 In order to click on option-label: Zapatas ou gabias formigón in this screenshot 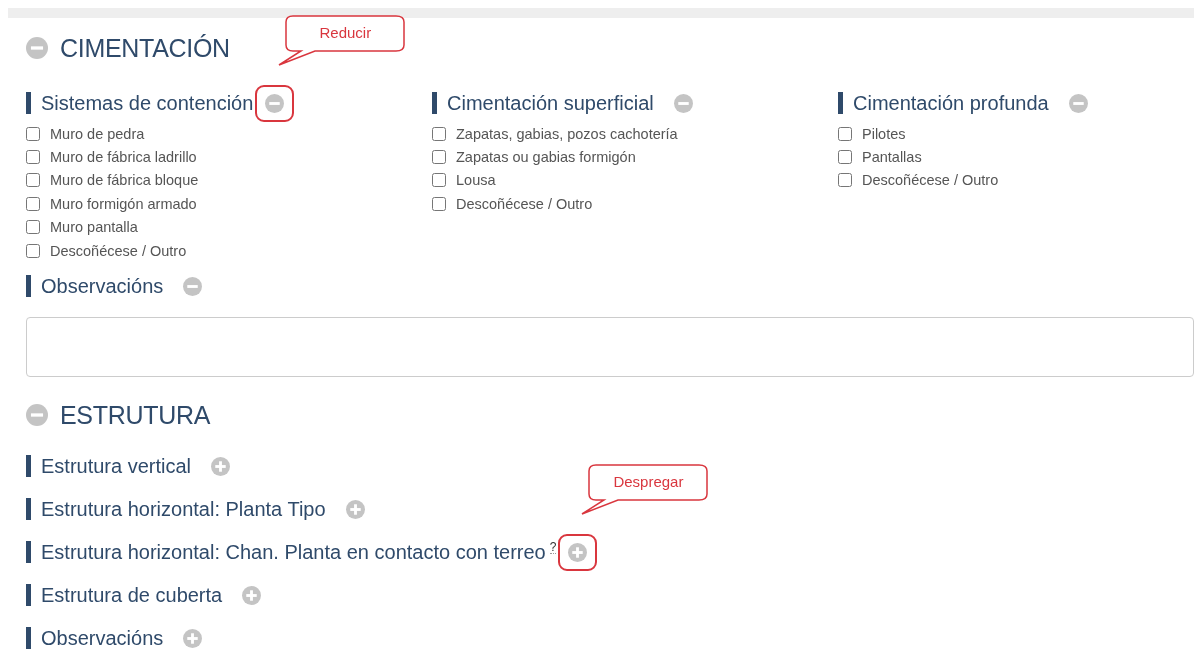, I will do `click(546, 157)`.